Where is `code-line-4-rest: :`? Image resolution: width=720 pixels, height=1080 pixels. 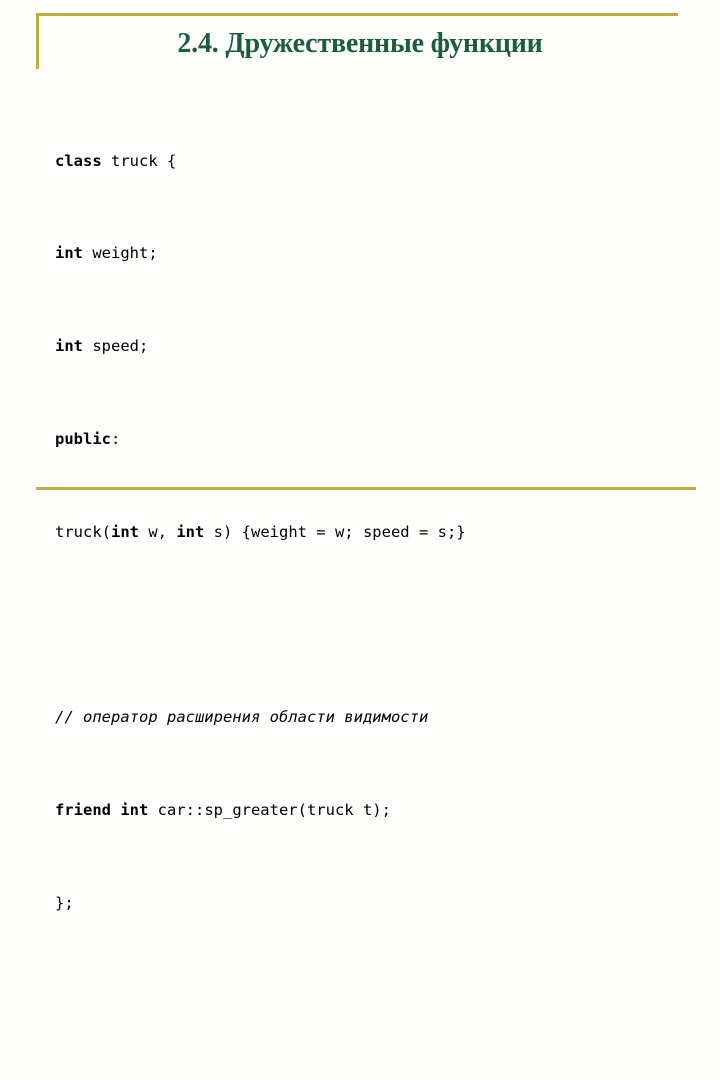
code-line-4-rest: : is located at coordinates (115, 439).